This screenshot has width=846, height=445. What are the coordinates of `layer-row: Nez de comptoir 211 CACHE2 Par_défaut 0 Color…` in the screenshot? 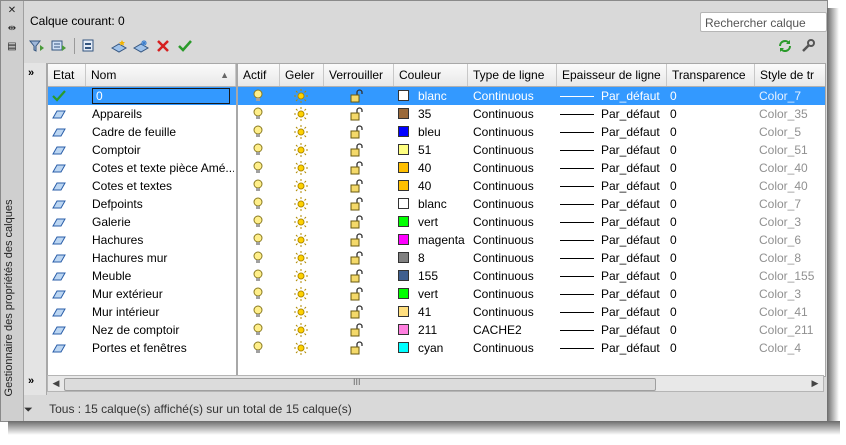 It's located at (436, 330).